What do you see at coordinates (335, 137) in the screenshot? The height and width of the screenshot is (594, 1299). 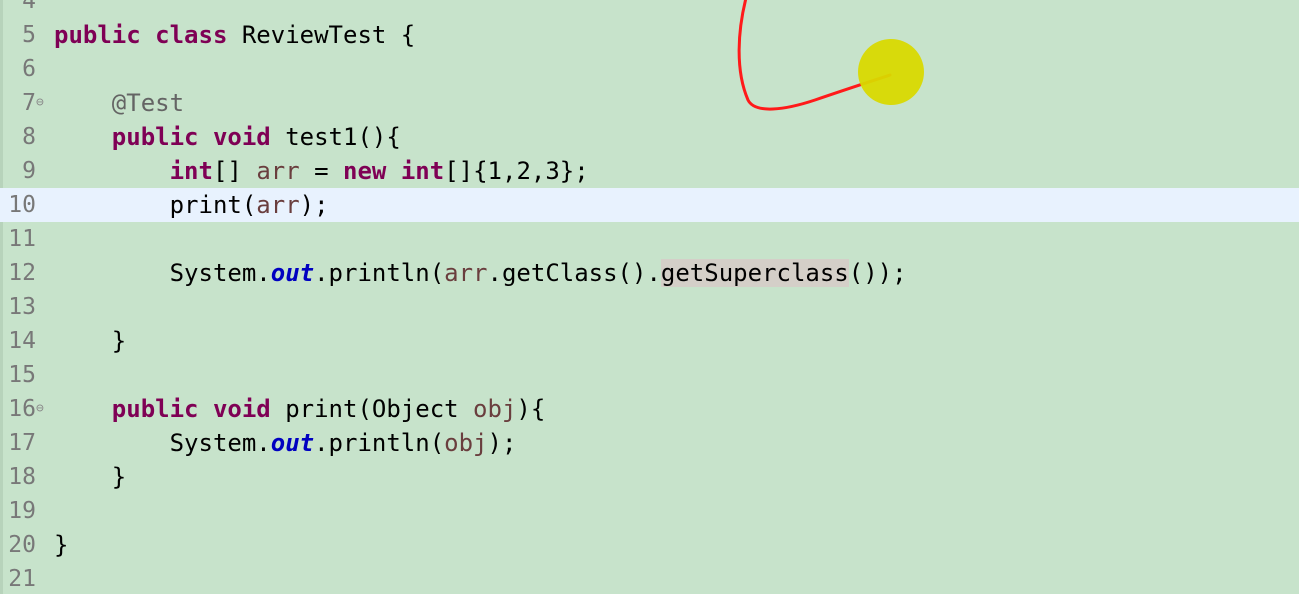 I see `code-token: test1(){` at bounding box center [335, 137].